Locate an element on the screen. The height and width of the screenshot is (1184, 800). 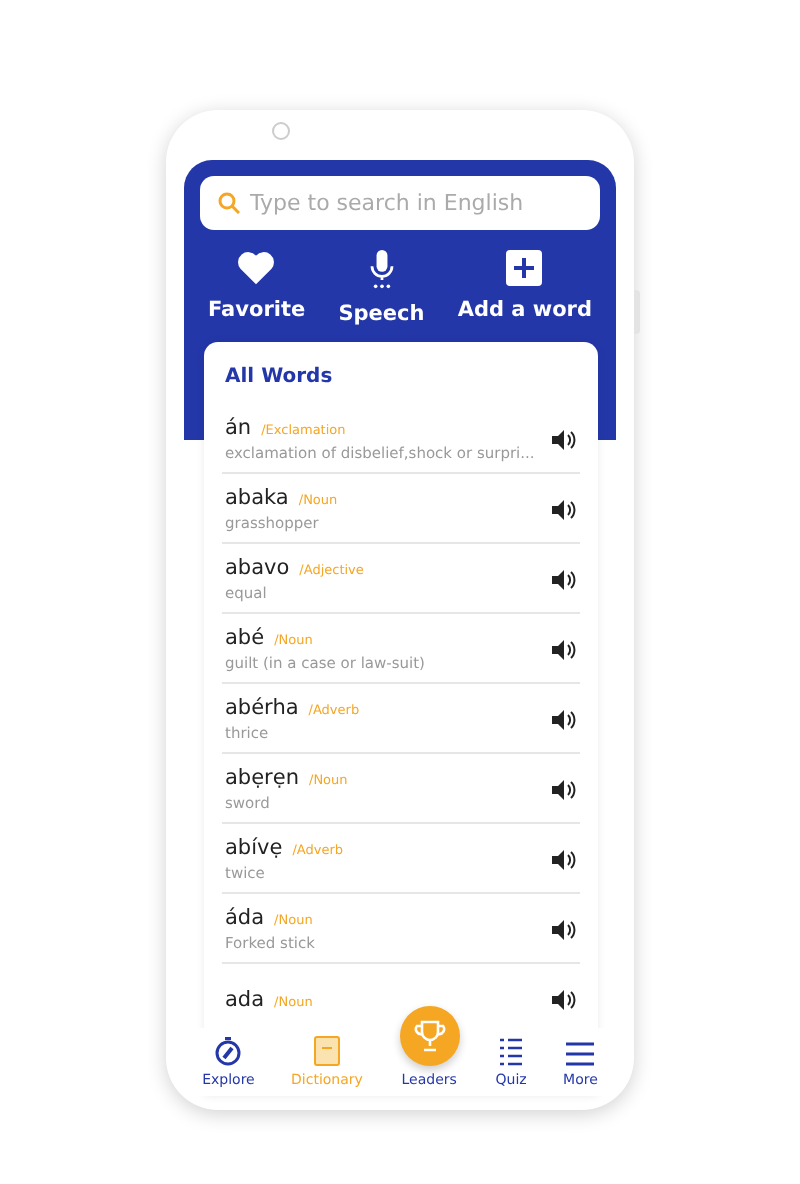
search-field: Type to search in English is located at coordinates (400, 203).